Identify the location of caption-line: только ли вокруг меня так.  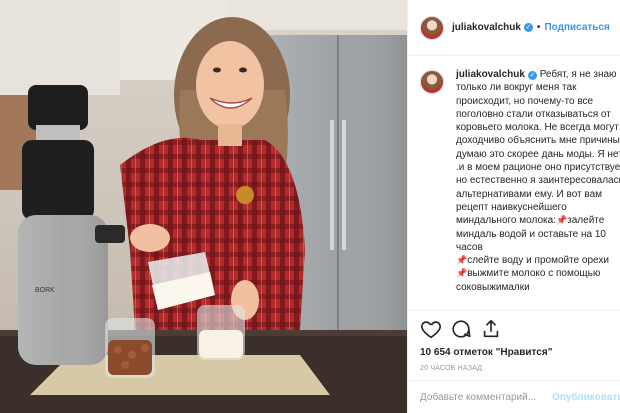
(516, 88).